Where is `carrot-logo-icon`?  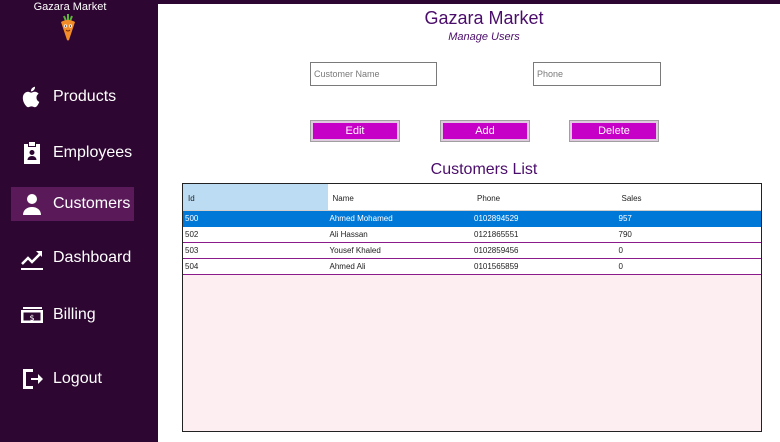 carrot-logo-icon is located at coordinates (68, 27).